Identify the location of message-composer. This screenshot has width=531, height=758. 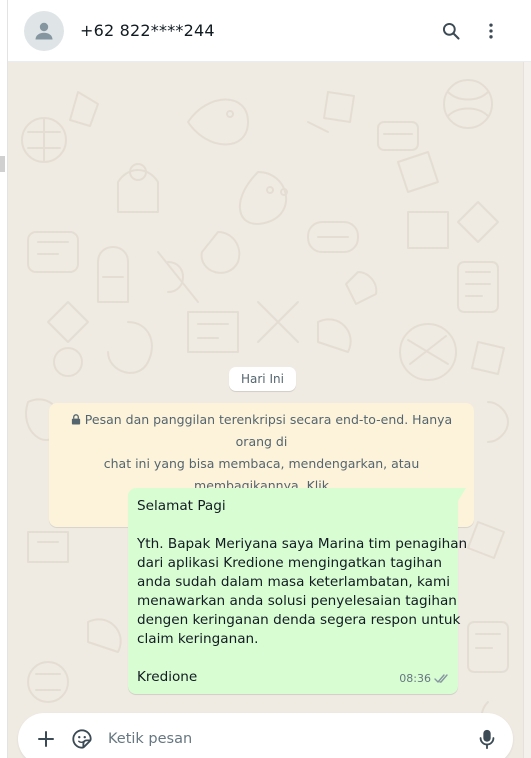
(265, 735).